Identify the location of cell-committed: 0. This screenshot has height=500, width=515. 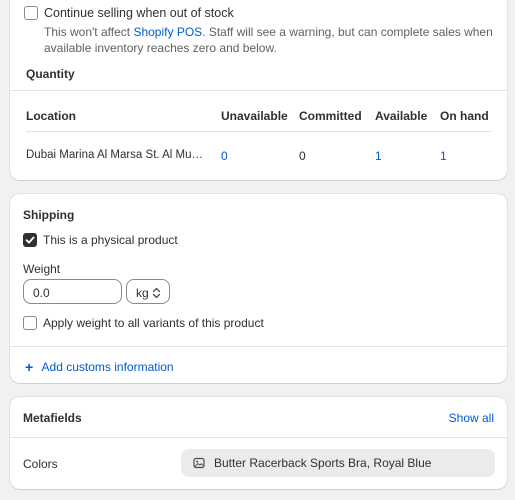
(302, 156).